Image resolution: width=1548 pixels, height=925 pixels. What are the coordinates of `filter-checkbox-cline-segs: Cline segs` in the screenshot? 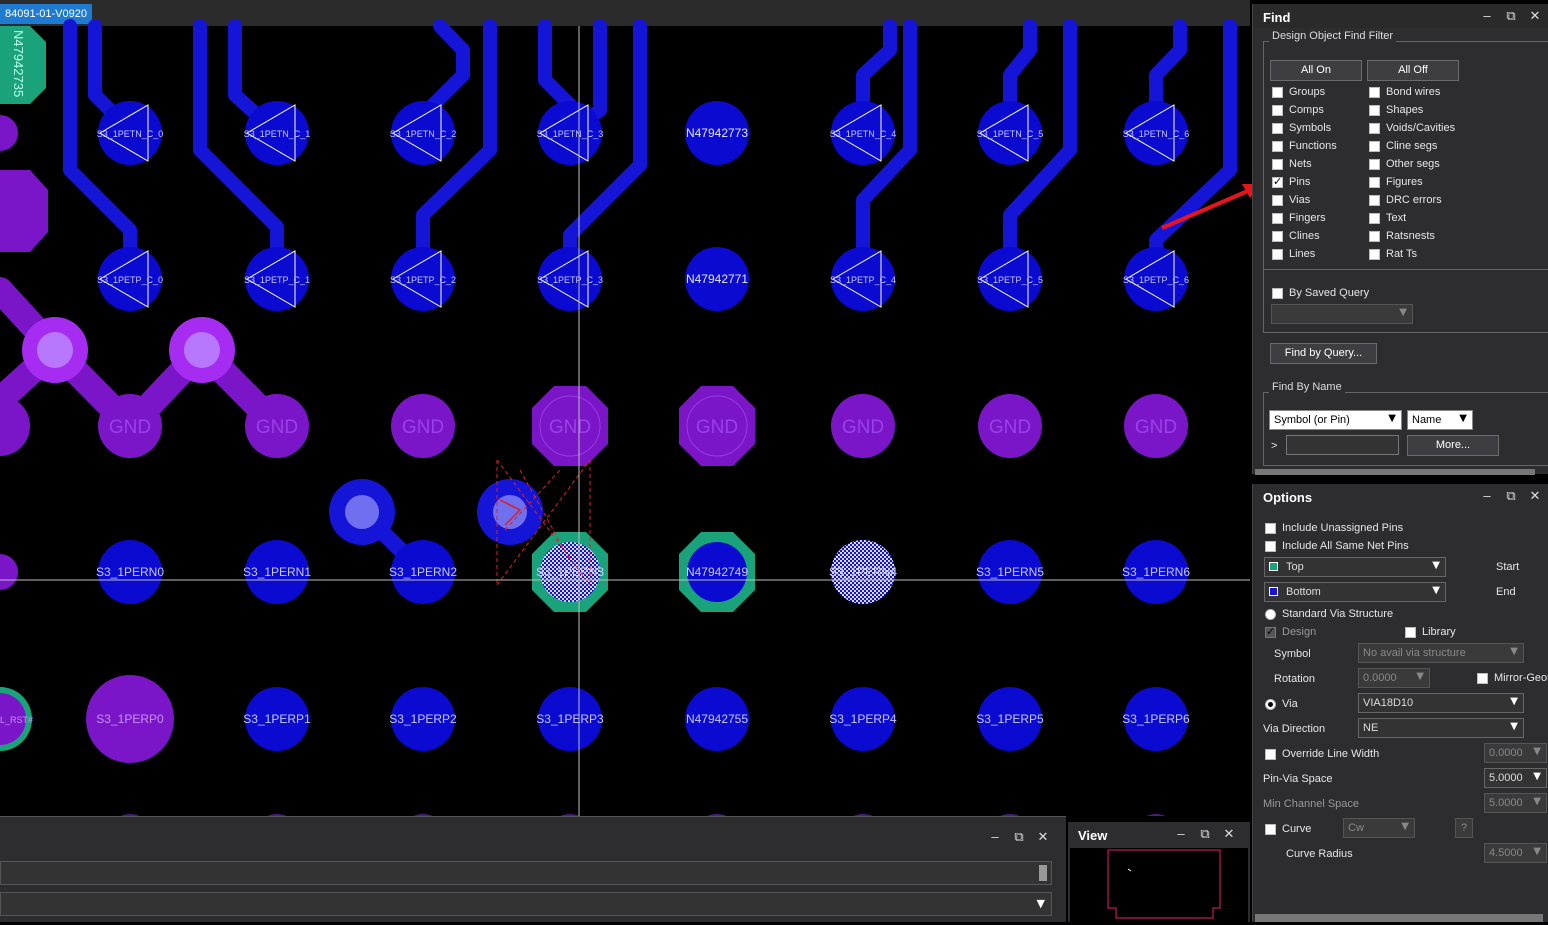 It's located at (1403, 146).